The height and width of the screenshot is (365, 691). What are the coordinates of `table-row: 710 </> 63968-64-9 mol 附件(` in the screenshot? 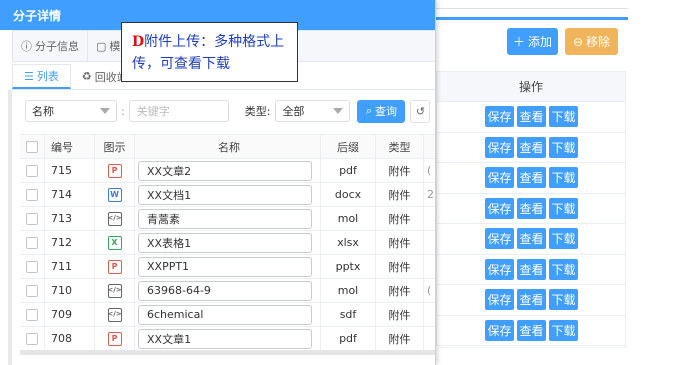 It's located at (227, 291).